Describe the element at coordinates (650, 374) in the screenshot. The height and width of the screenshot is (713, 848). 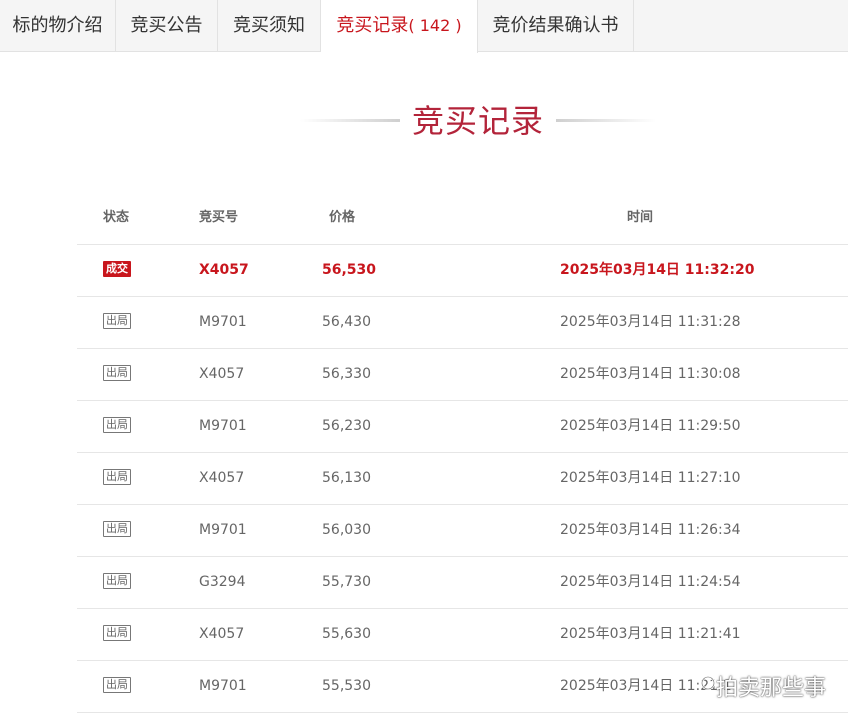
I see `bid-time: 2025年03月14日 11:30:08` at that location.